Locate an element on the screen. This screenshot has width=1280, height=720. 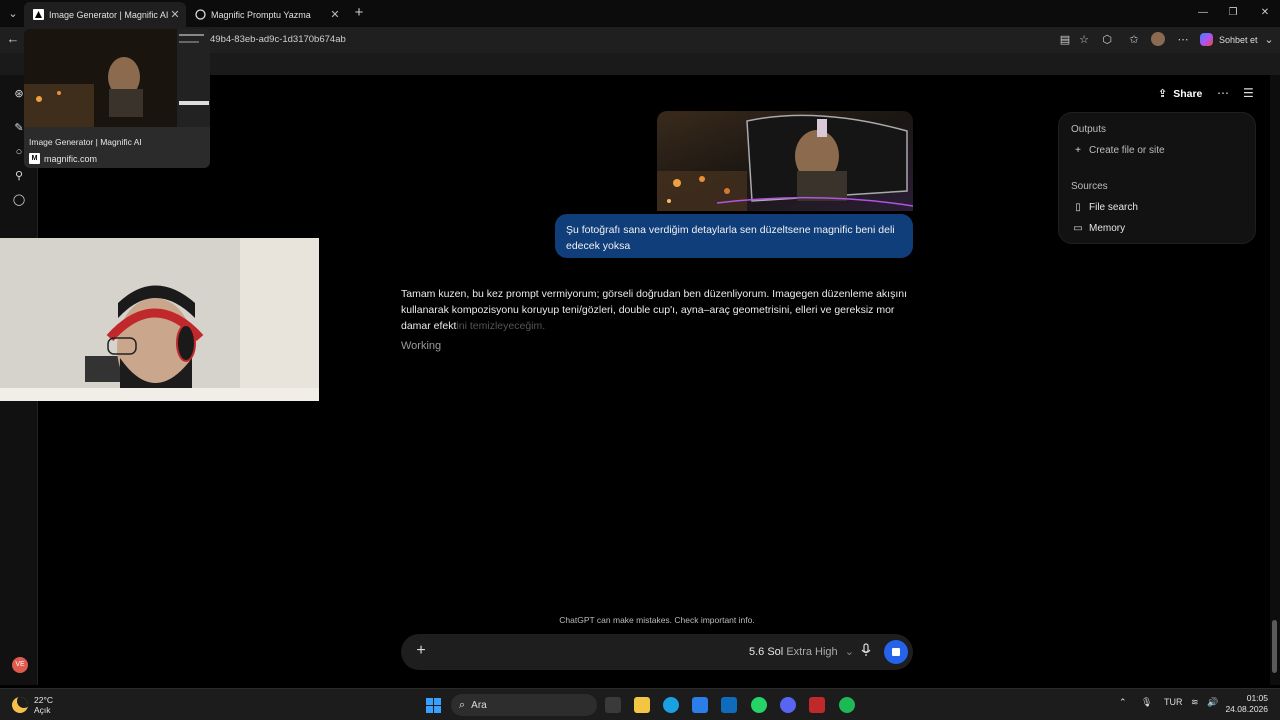
source-file-search: ▯ File search is located at coordinates (1104, 207).